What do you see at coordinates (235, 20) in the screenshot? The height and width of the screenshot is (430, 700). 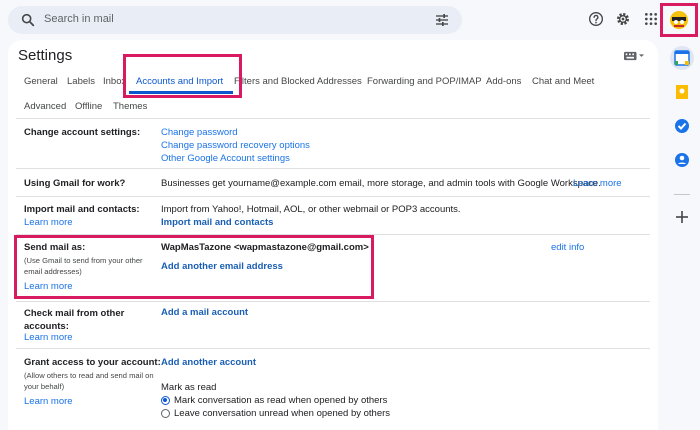 I see `search-bar: Search in mail` at bounding box center [235, 20].